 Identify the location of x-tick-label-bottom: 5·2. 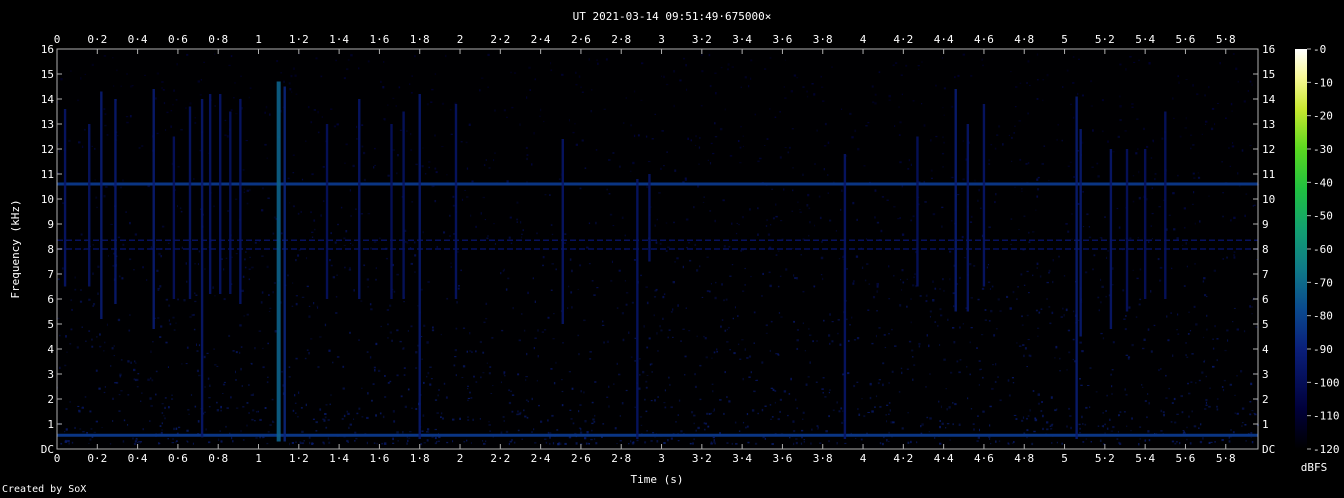
(1105, 458).